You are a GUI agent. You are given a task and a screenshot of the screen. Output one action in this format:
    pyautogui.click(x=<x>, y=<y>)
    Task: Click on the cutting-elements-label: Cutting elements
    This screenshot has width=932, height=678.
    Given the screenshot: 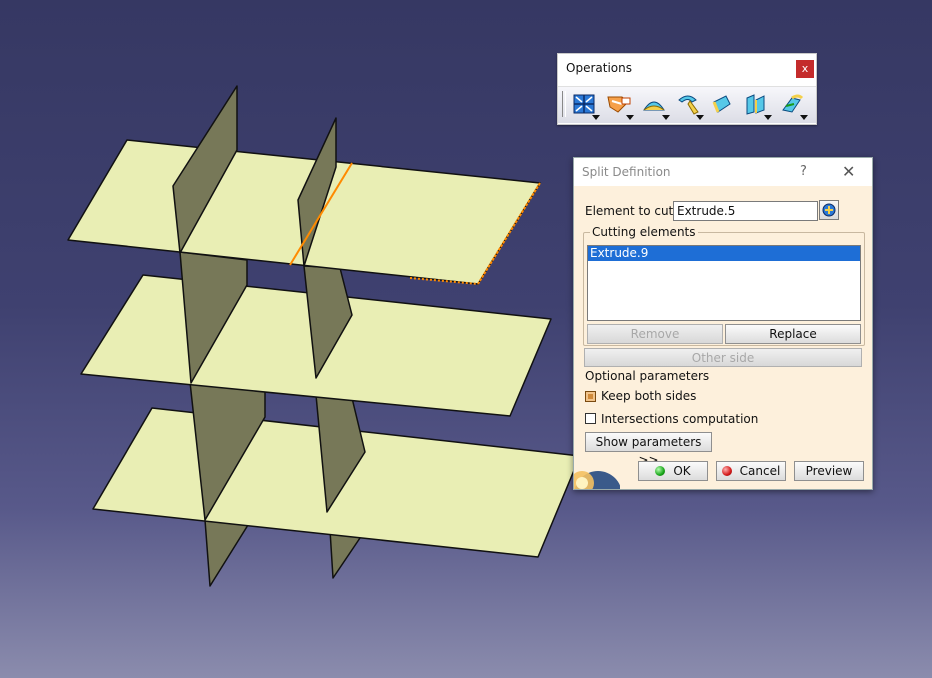 What is the action you would take?
    pyautogui.click(x=644, y=232)
    